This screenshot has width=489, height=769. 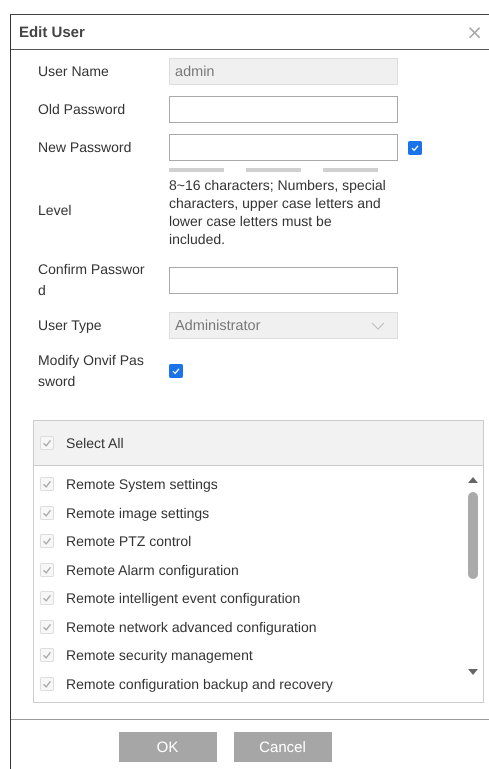 I want to click on field-label: Level, so click(x=55, y=210).